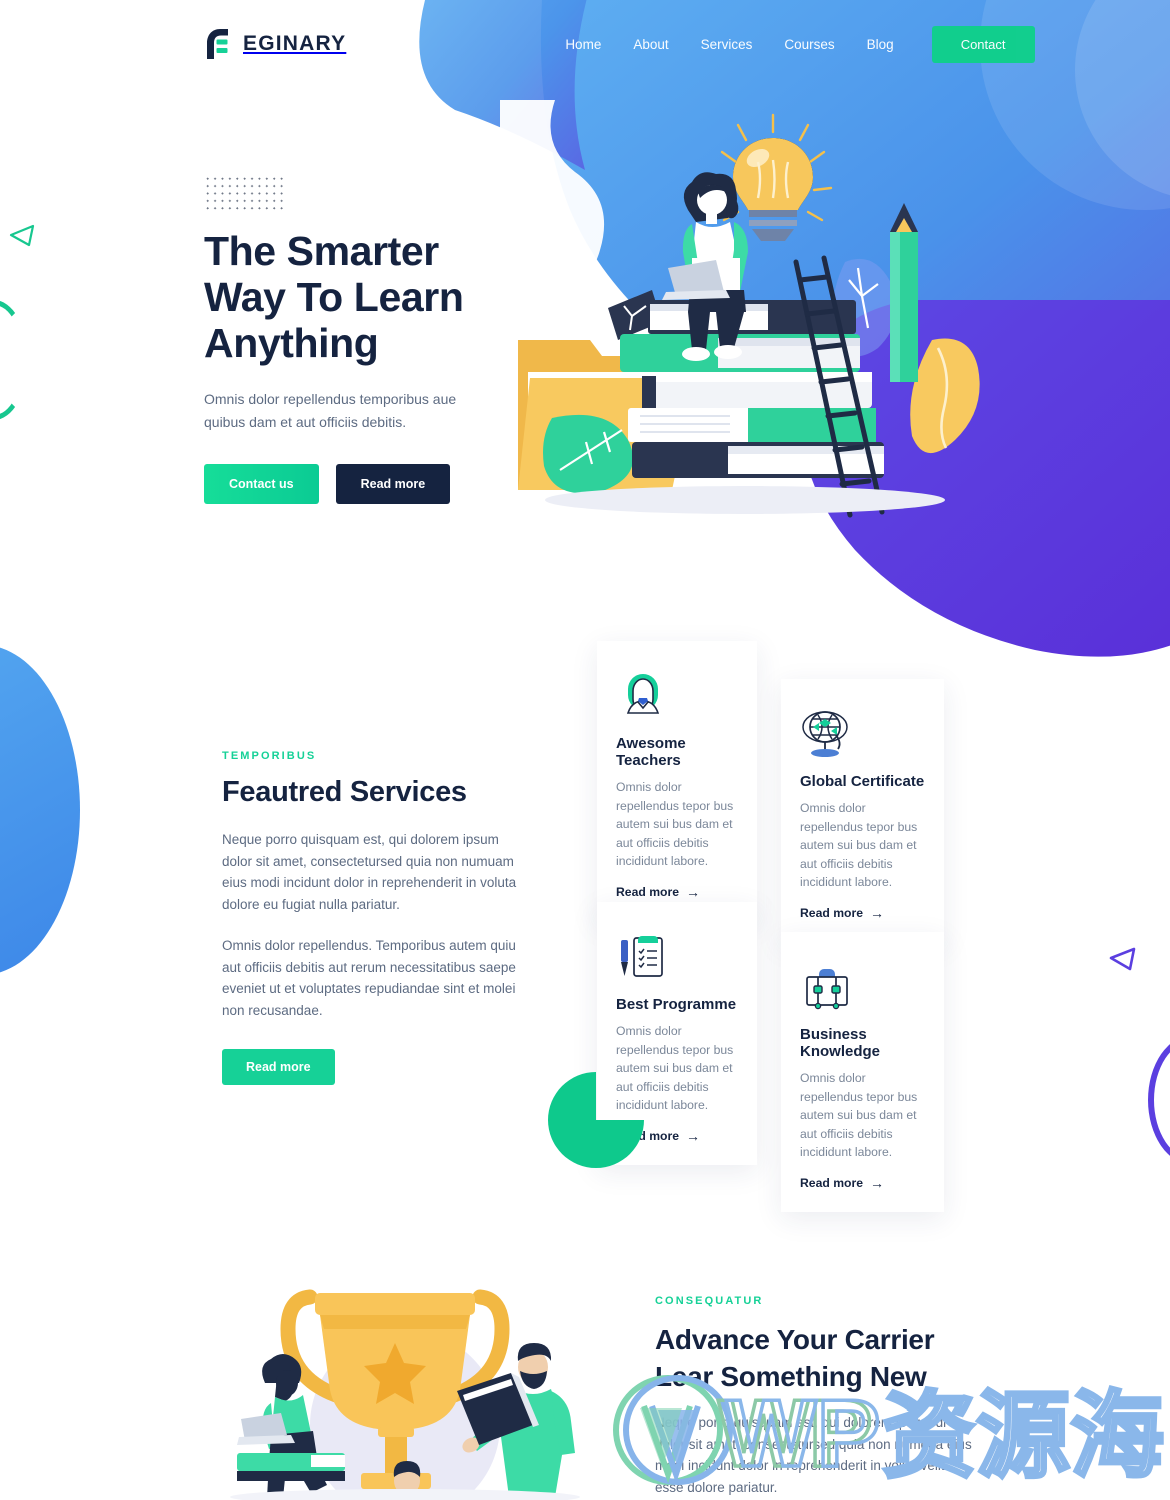 Image resolution: width=1170 pixels, height=1500 pixels. I want to click on nav-item-services: Services, so click(727, 44).